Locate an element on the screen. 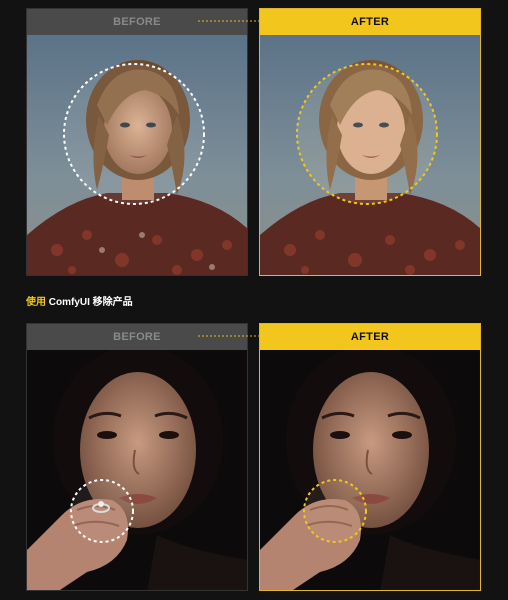 The image size is (508, 600). section-caption: 使用 ComfyUI 移除产品 is located at coordinates (79, 300).